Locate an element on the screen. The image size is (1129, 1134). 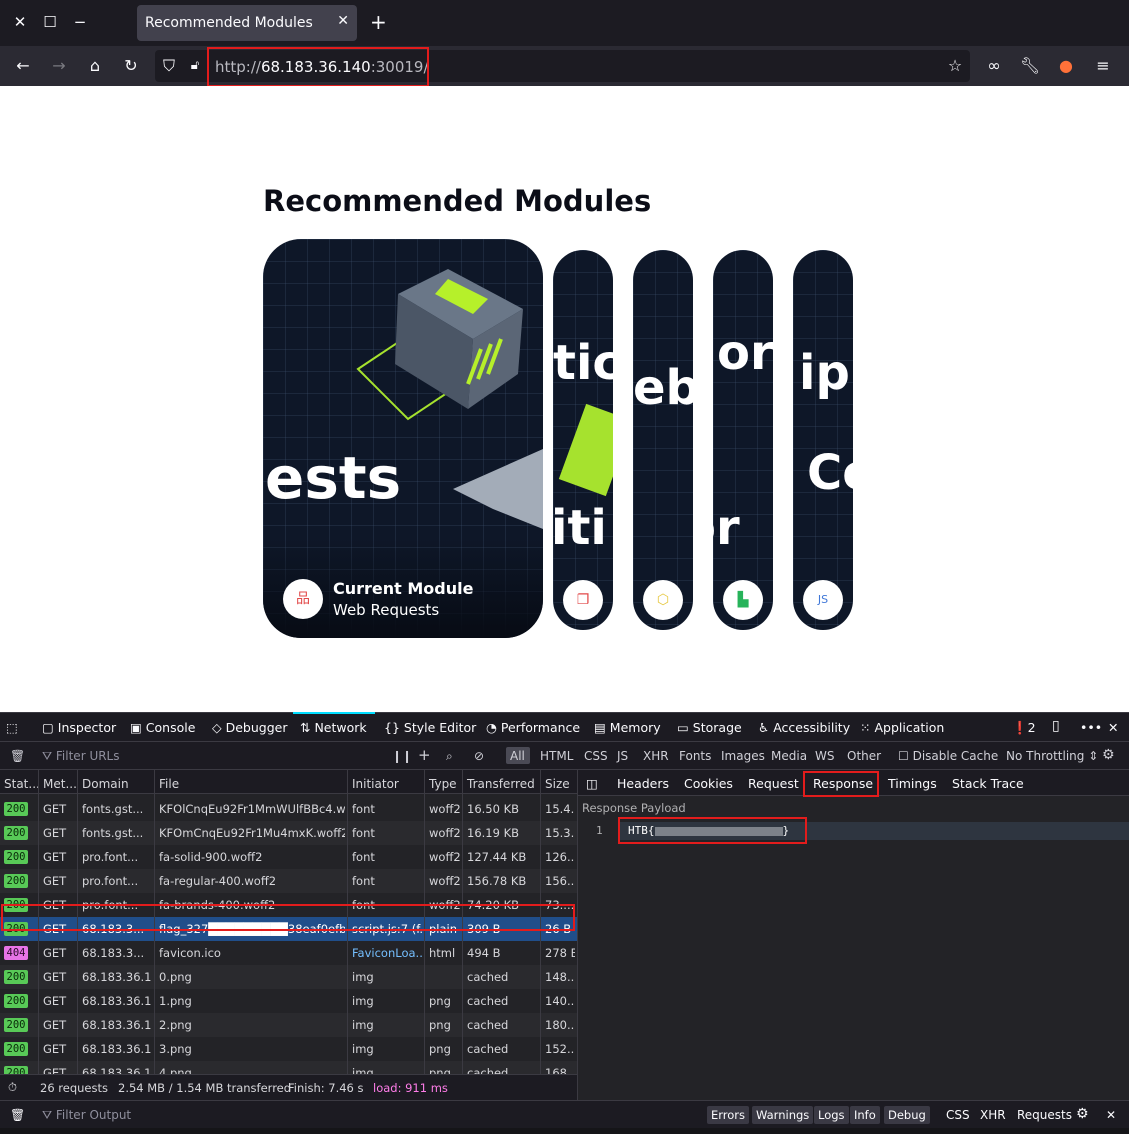
pause-icon: ❙❙ is located at coordinates (402, 756).